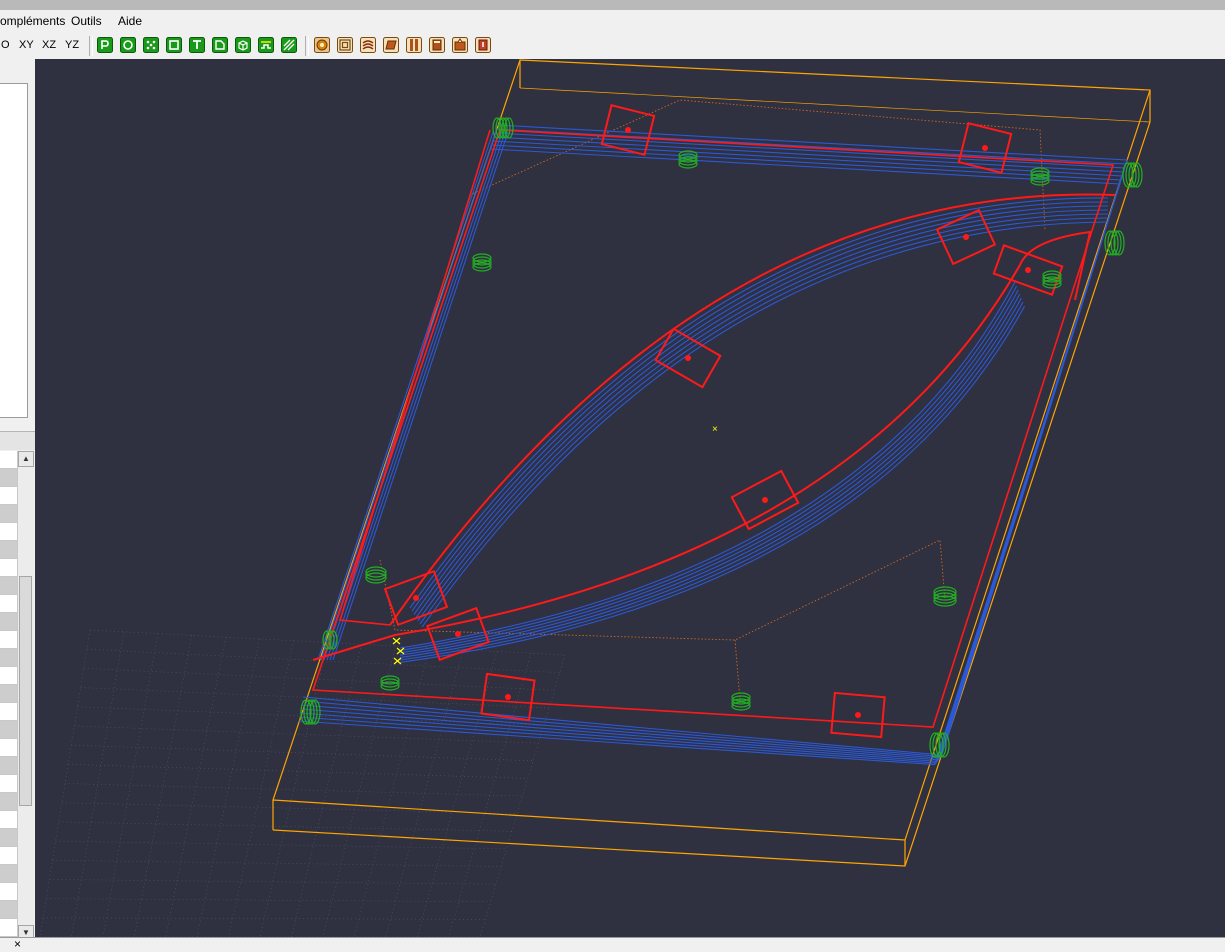 The image size is (1225, 952). I want to click on properties-scrollbar: ▲ ▼, so click(25, 696).